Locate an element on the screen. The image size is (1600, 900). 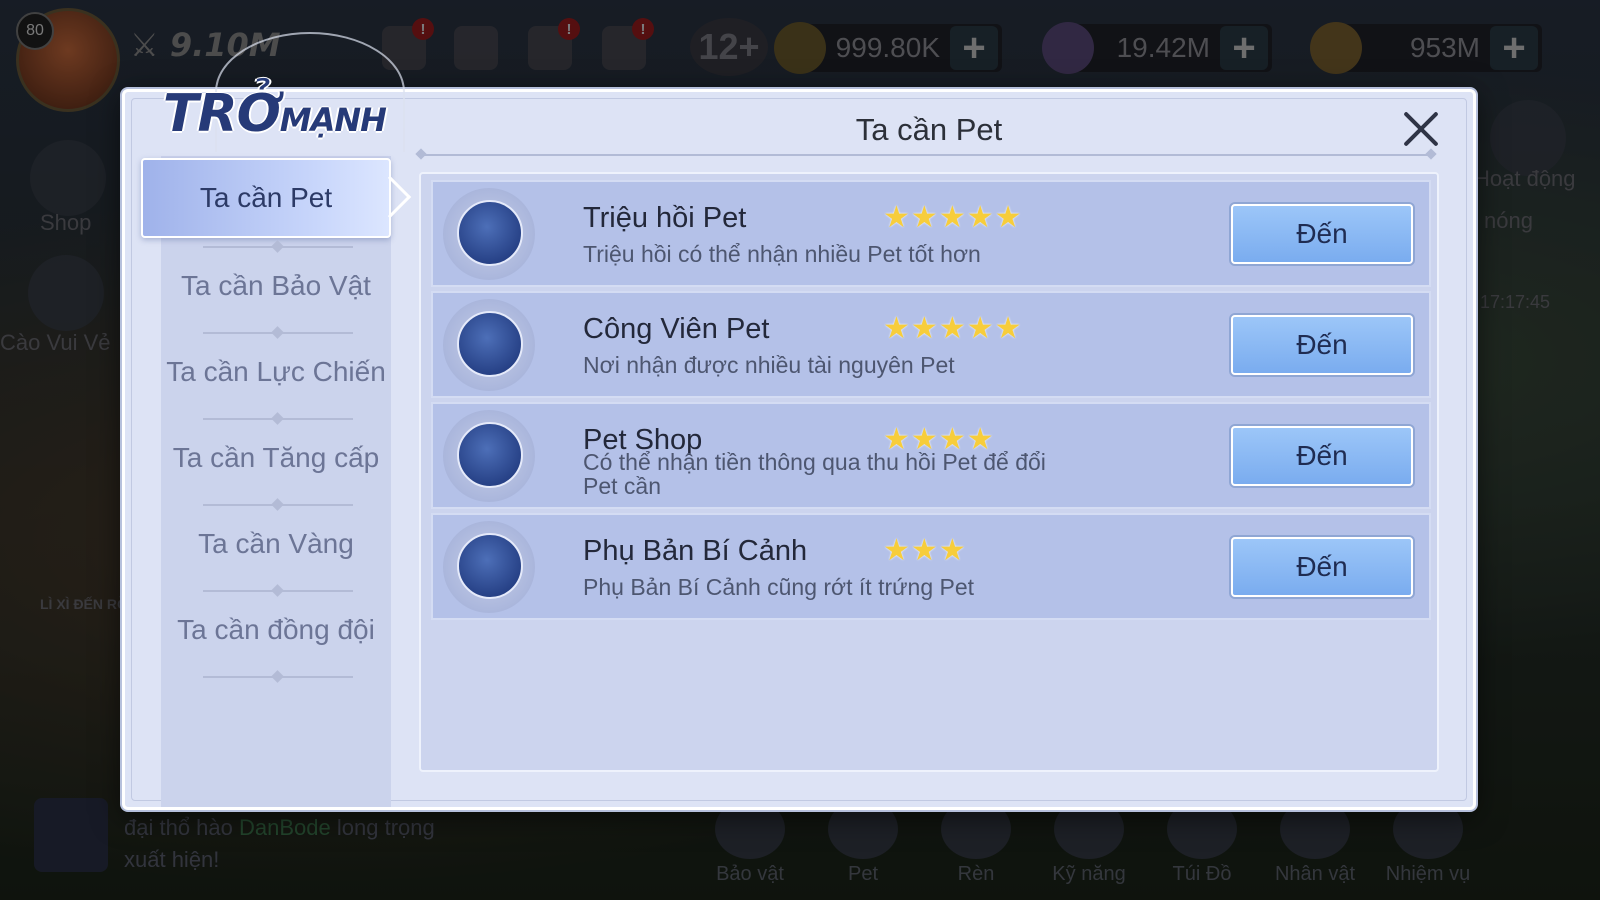
item-title: Triệu hồi Pet is located at coordinates (665, 218).